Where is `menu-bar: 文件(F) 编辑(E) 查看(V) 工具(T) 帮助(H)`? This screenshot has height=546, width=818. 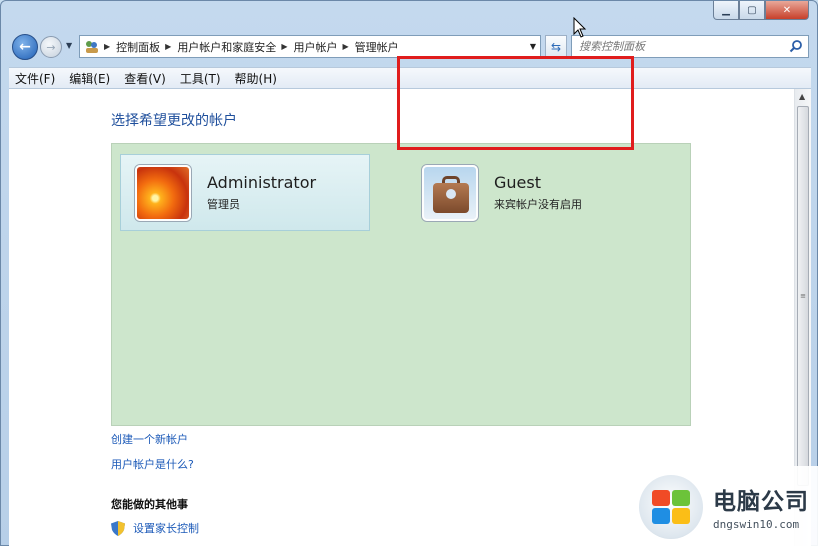
menu-bar: 文件(F) 编辑(E) 查看(V) 工具(T) 帮助(H) is located at coordinates (410, 78).